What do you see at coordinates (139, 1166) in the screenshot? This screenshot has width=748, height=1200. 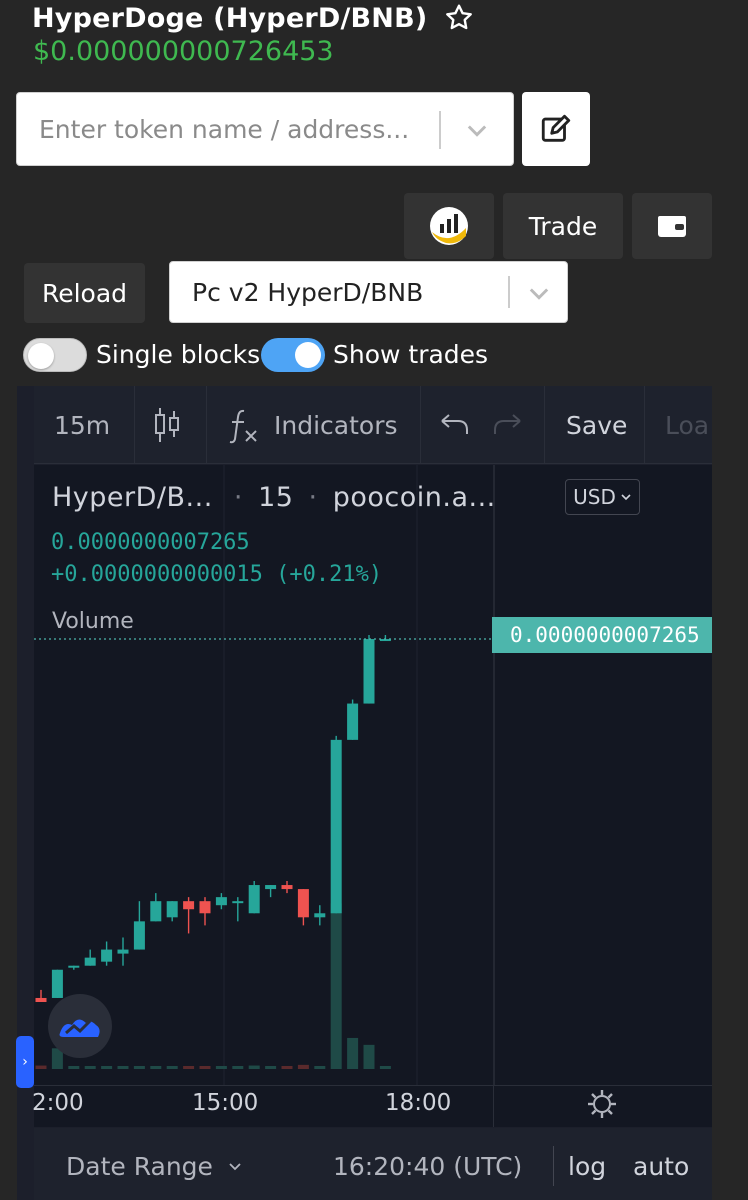 I see `date-range-label: Date Range` at bounding box center [139, 1166].